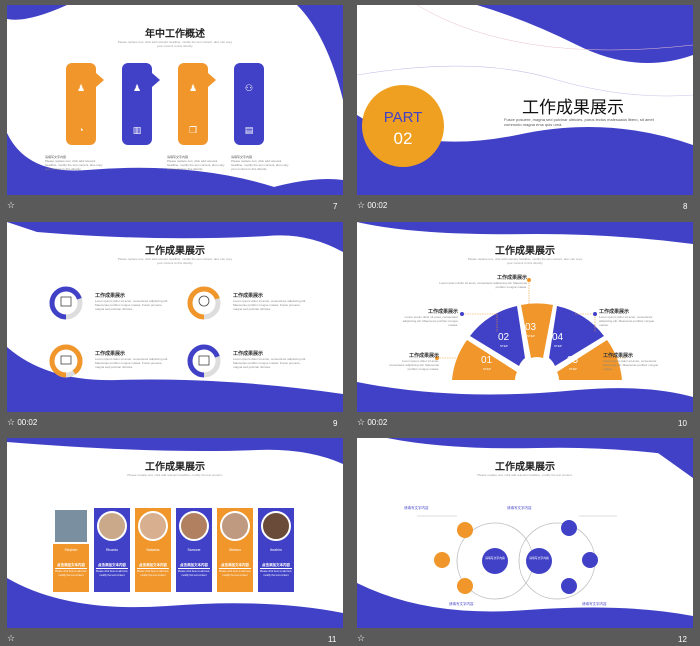  Describe the element at coordinates (558, 337) in the screenshot. I see `step-number-4: 04` at that location.